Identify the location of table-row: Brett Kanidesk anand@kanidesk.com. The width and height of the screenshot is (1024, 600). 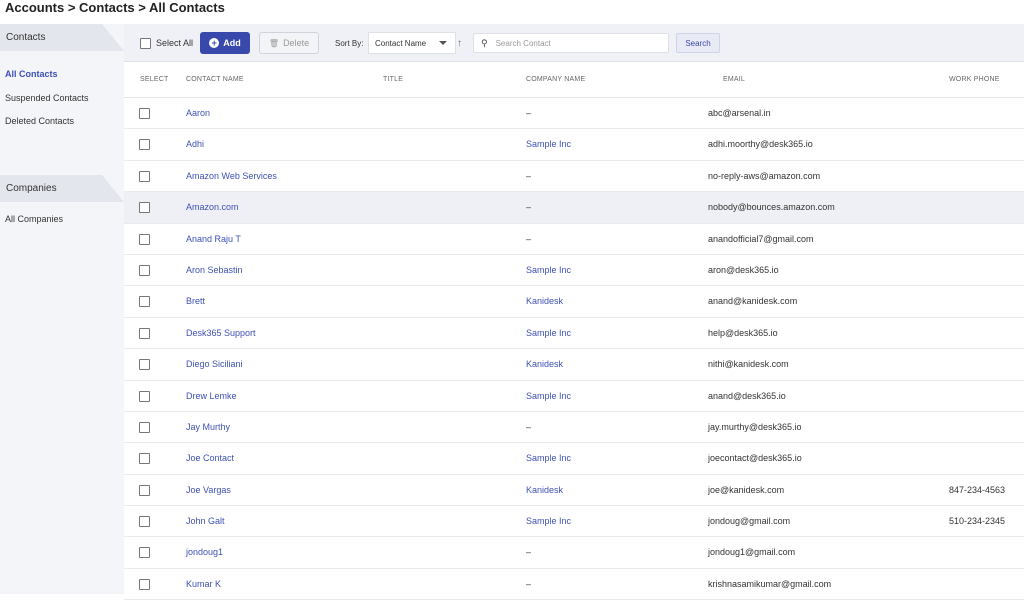
(574, 302).